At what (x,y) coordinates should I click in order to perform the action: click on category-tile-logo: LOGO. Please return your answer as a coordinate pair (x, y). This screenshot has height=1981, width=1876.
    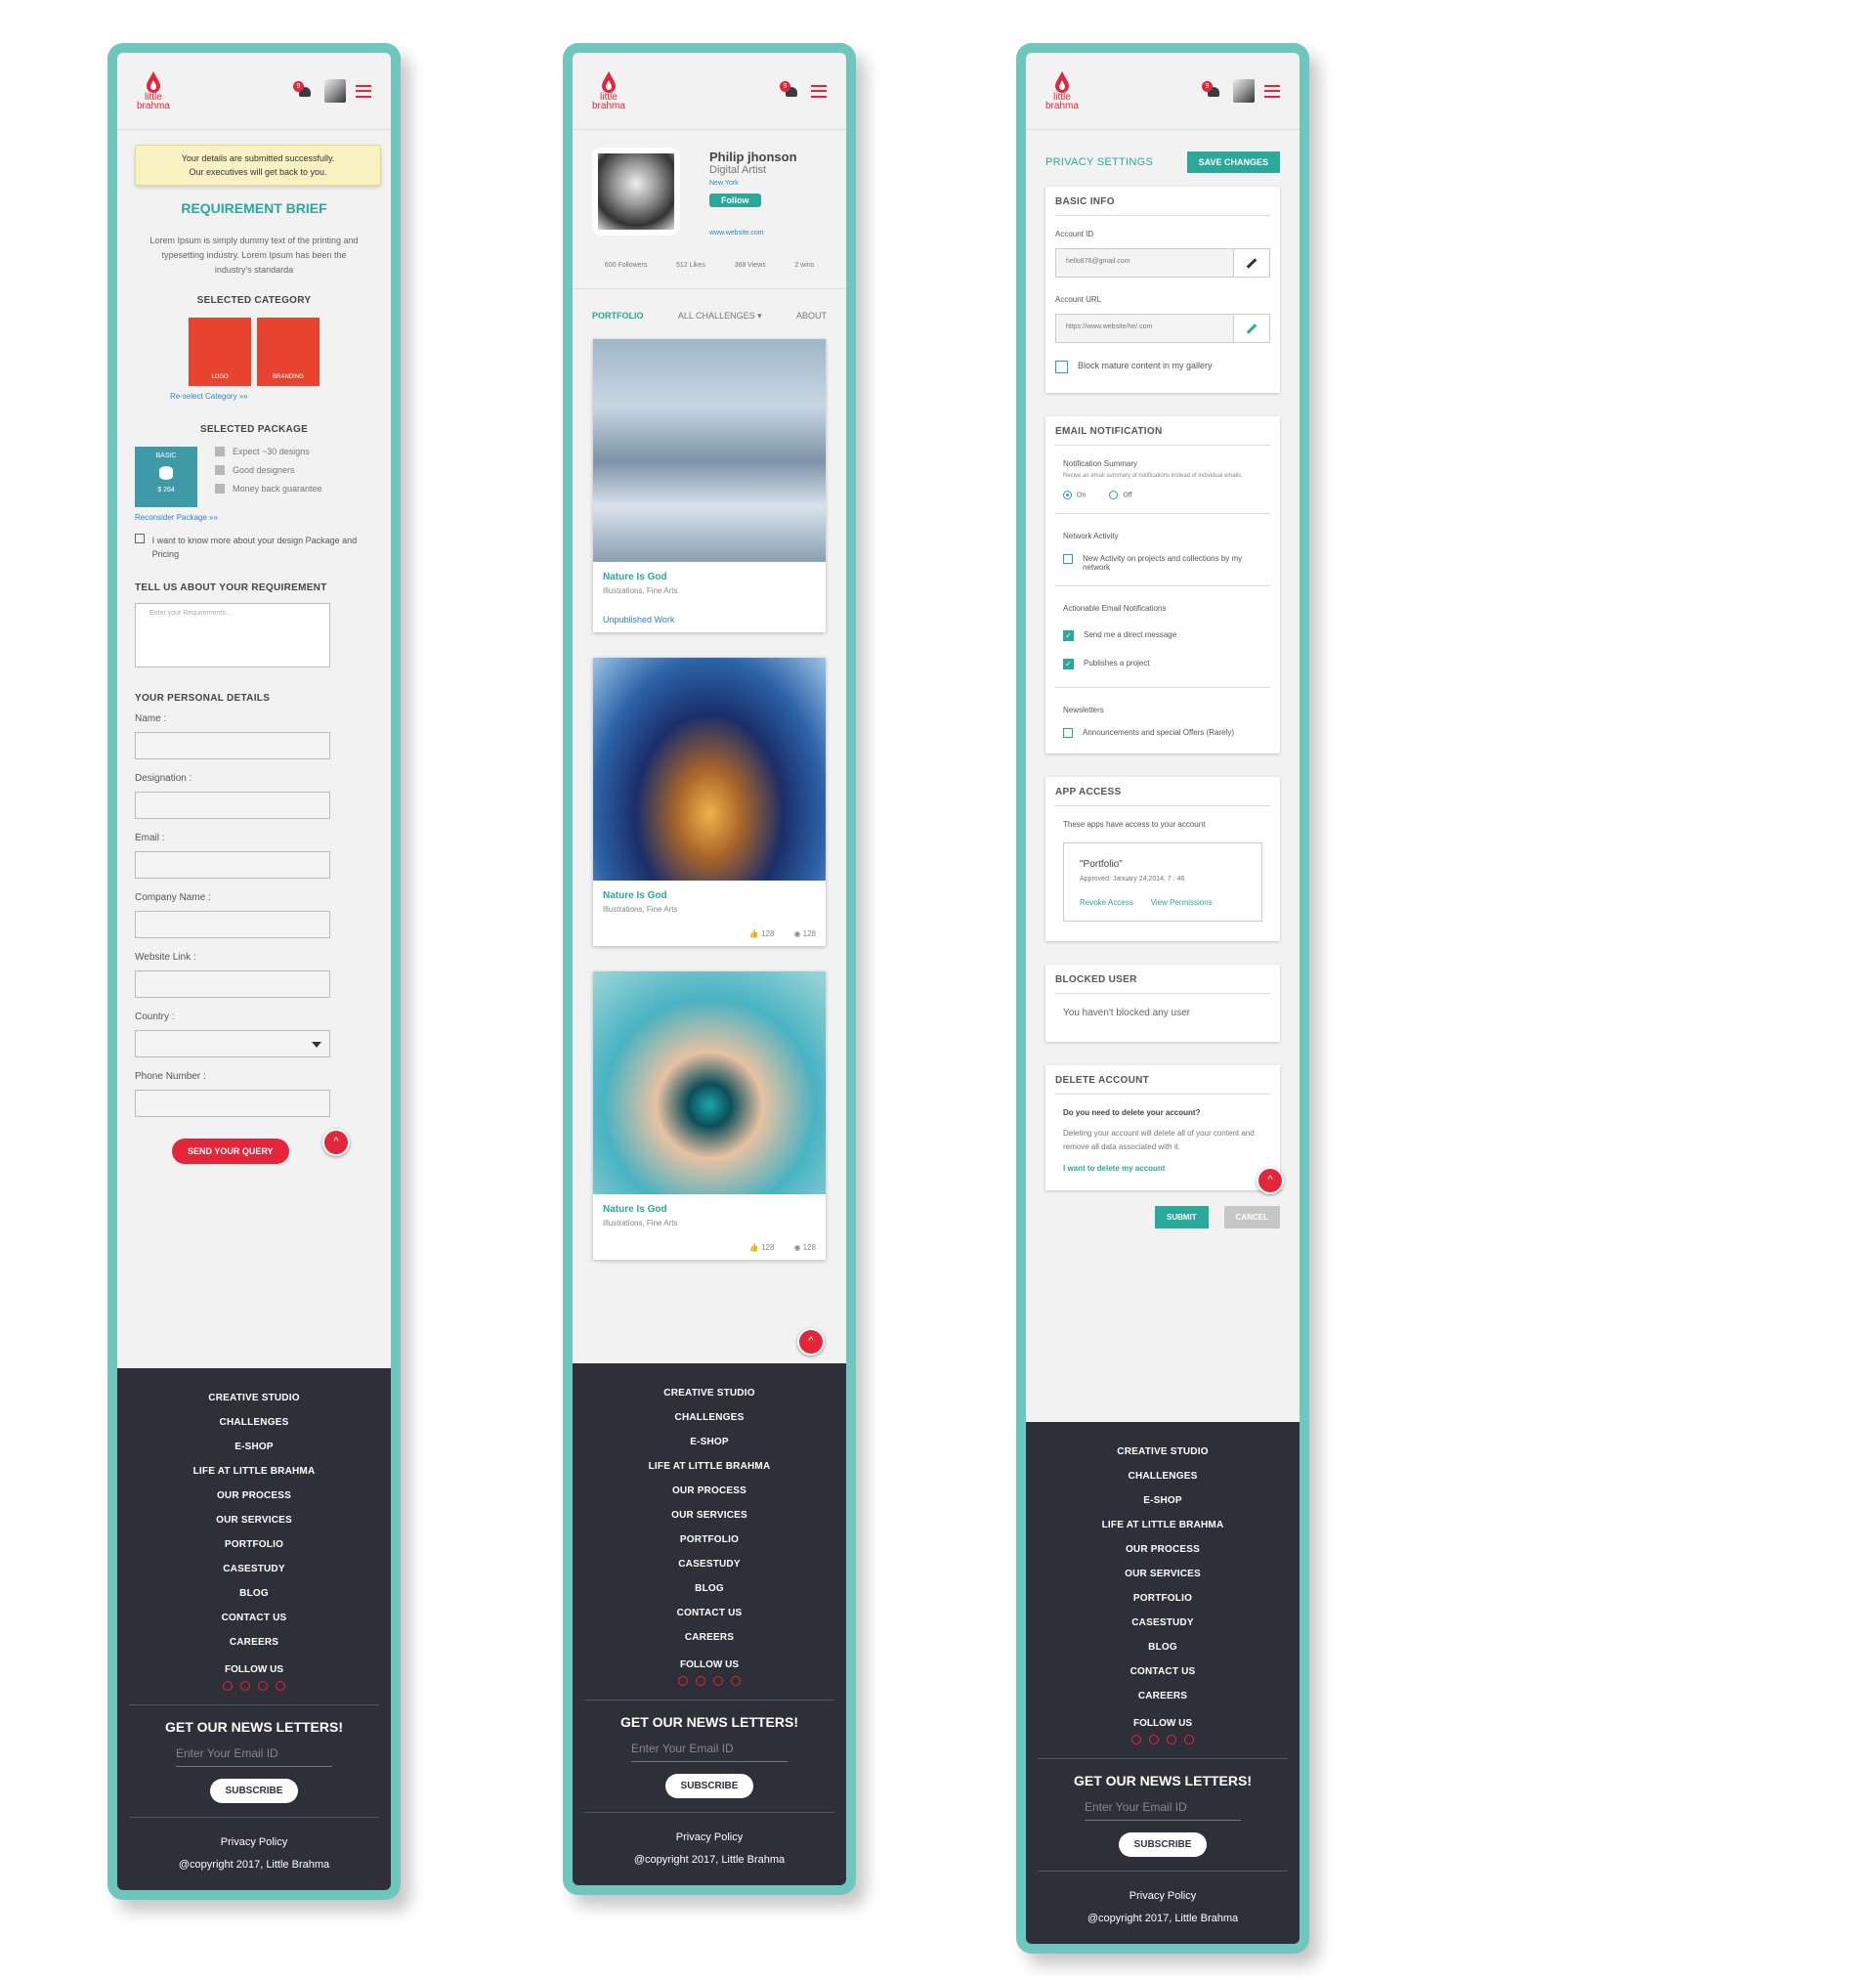
    Looking at the image, I should click on (220, 352).